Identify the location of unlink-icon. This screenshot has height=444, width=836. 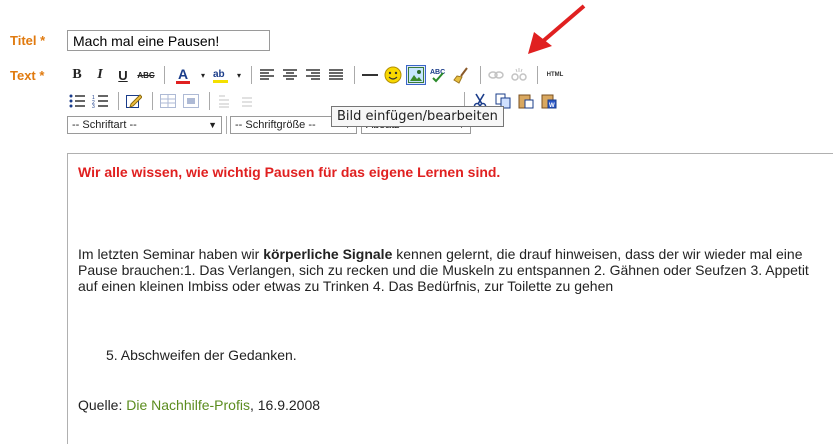
(519, 74).